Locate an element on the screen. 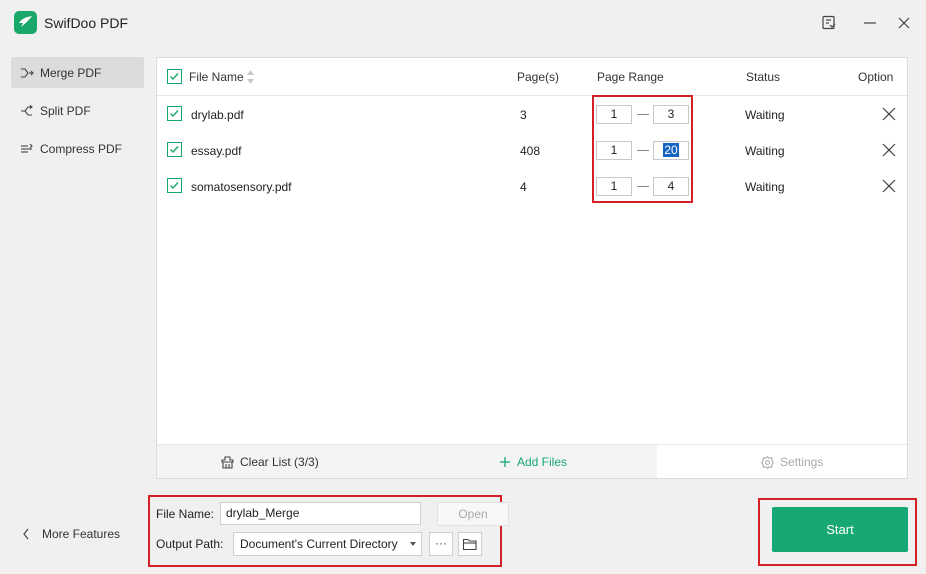 This screenshot has height=574, width=926. feedback-icon is located at coordinates (829, 23).